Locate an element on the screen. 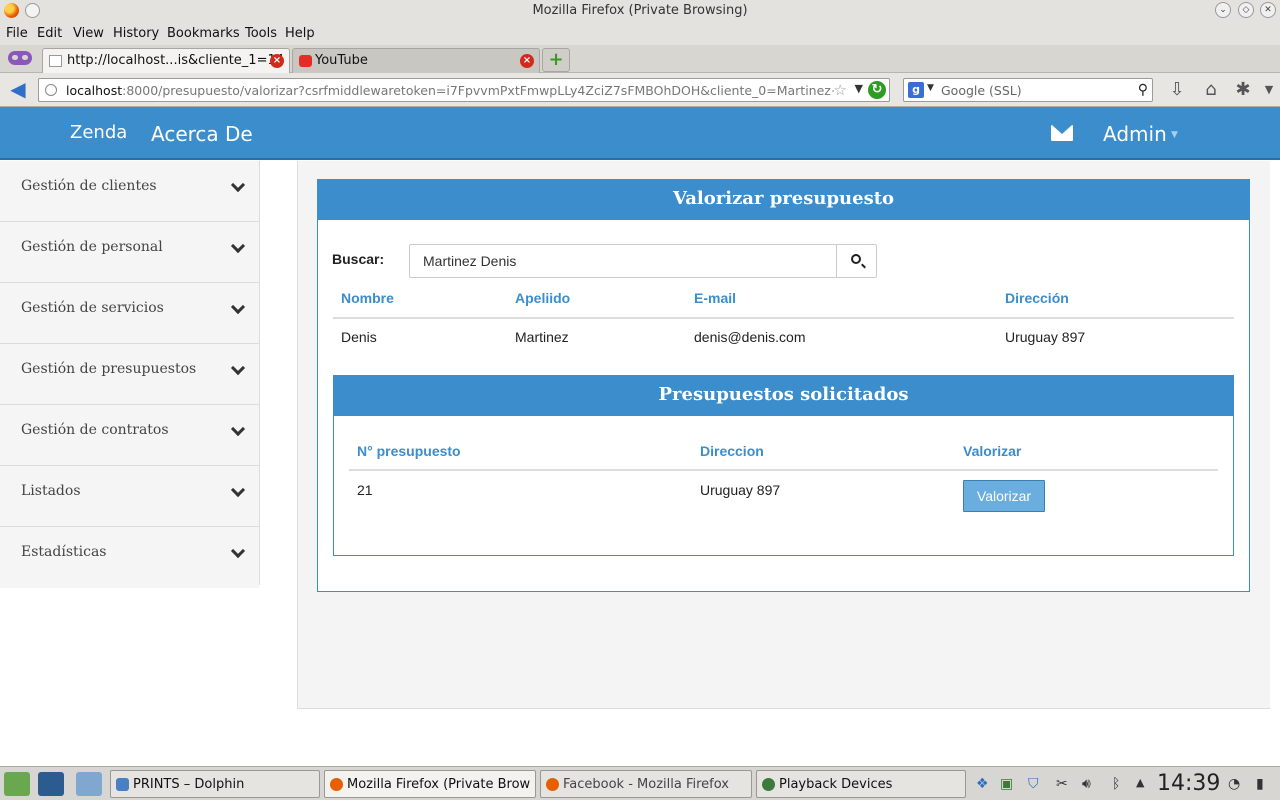  search-label: Buscar: is located at coordinates (358, 259).